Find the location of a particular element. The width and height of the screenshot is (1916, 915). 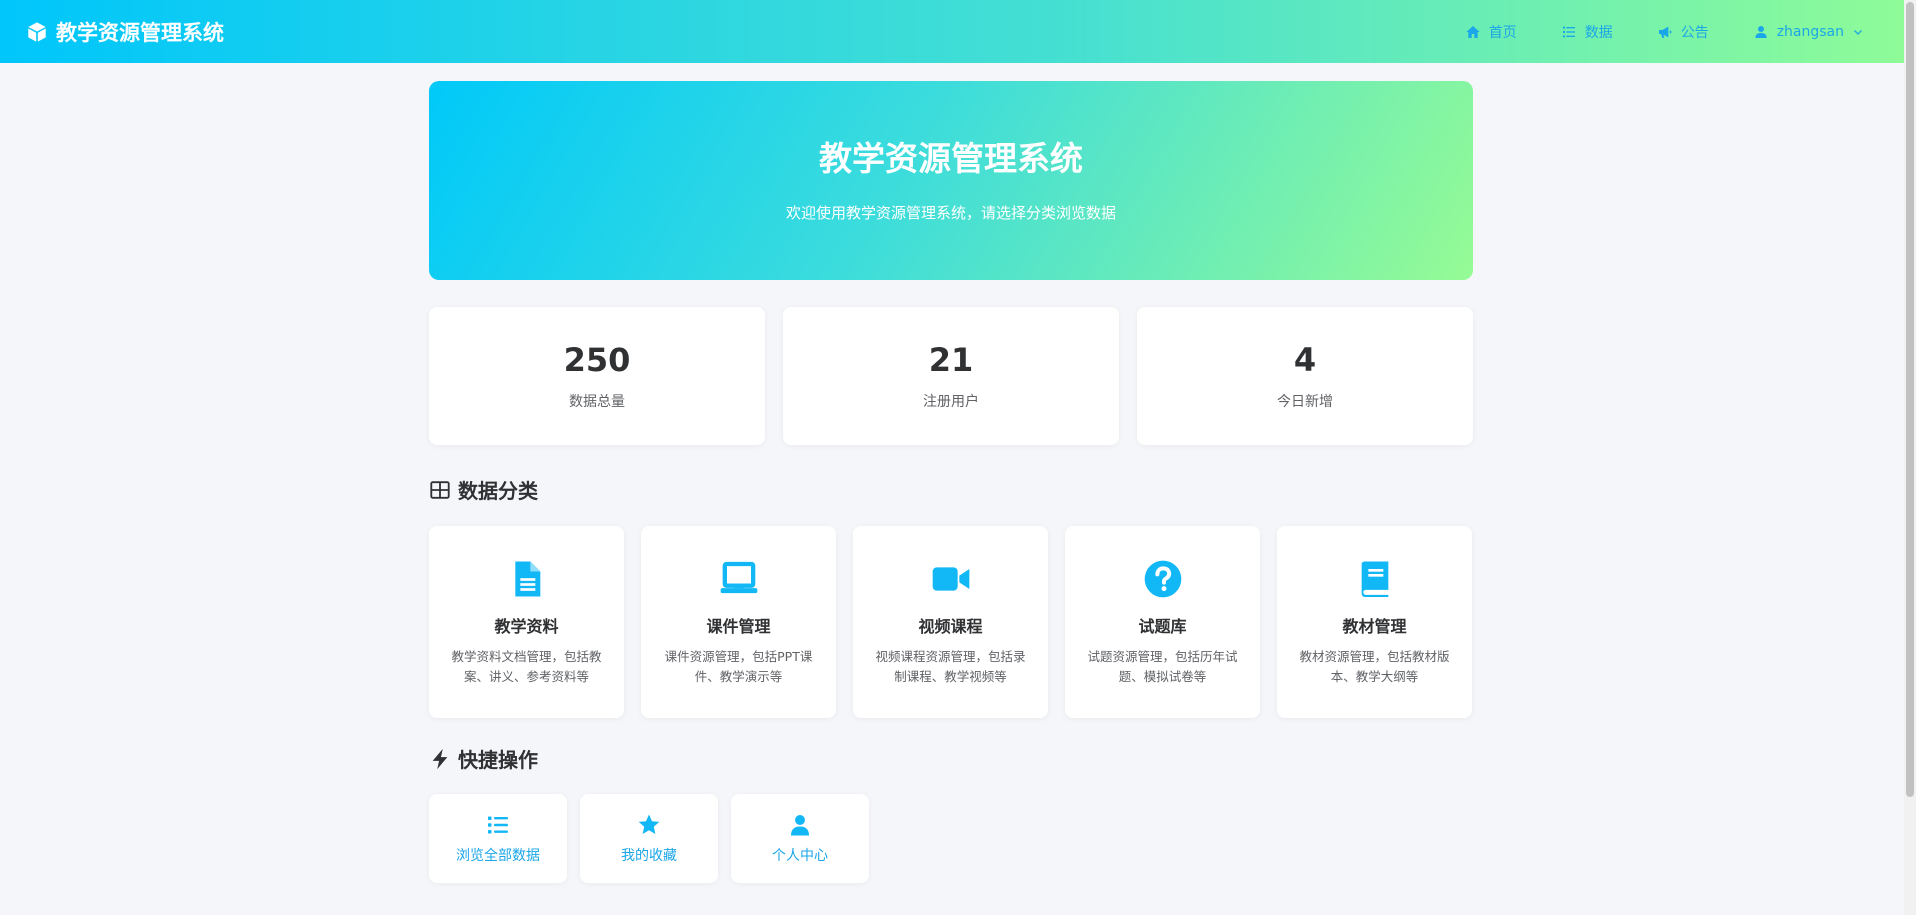

stat-value: 4 is located at coordinates (1305, 360).